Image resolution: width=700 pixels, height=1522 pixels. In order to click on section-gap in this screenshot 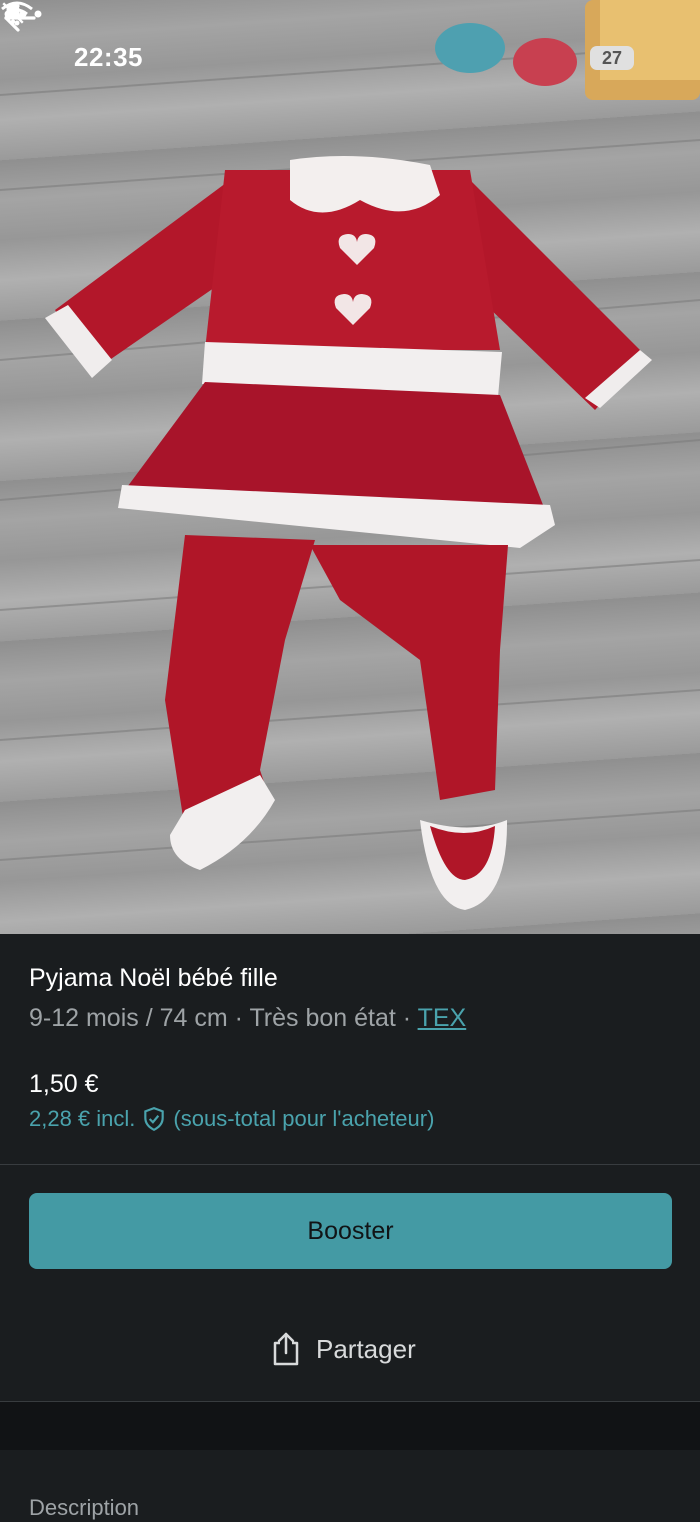, I will do `click(350, 1426)`.